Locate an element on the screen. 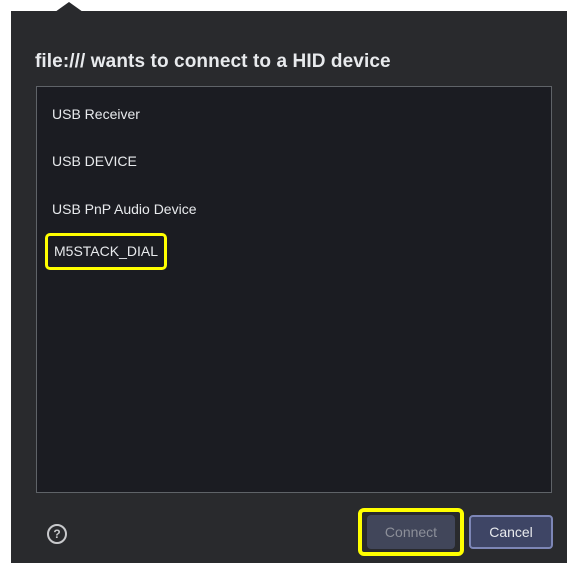  dialog-pointer is located at coordinates (69, 7).